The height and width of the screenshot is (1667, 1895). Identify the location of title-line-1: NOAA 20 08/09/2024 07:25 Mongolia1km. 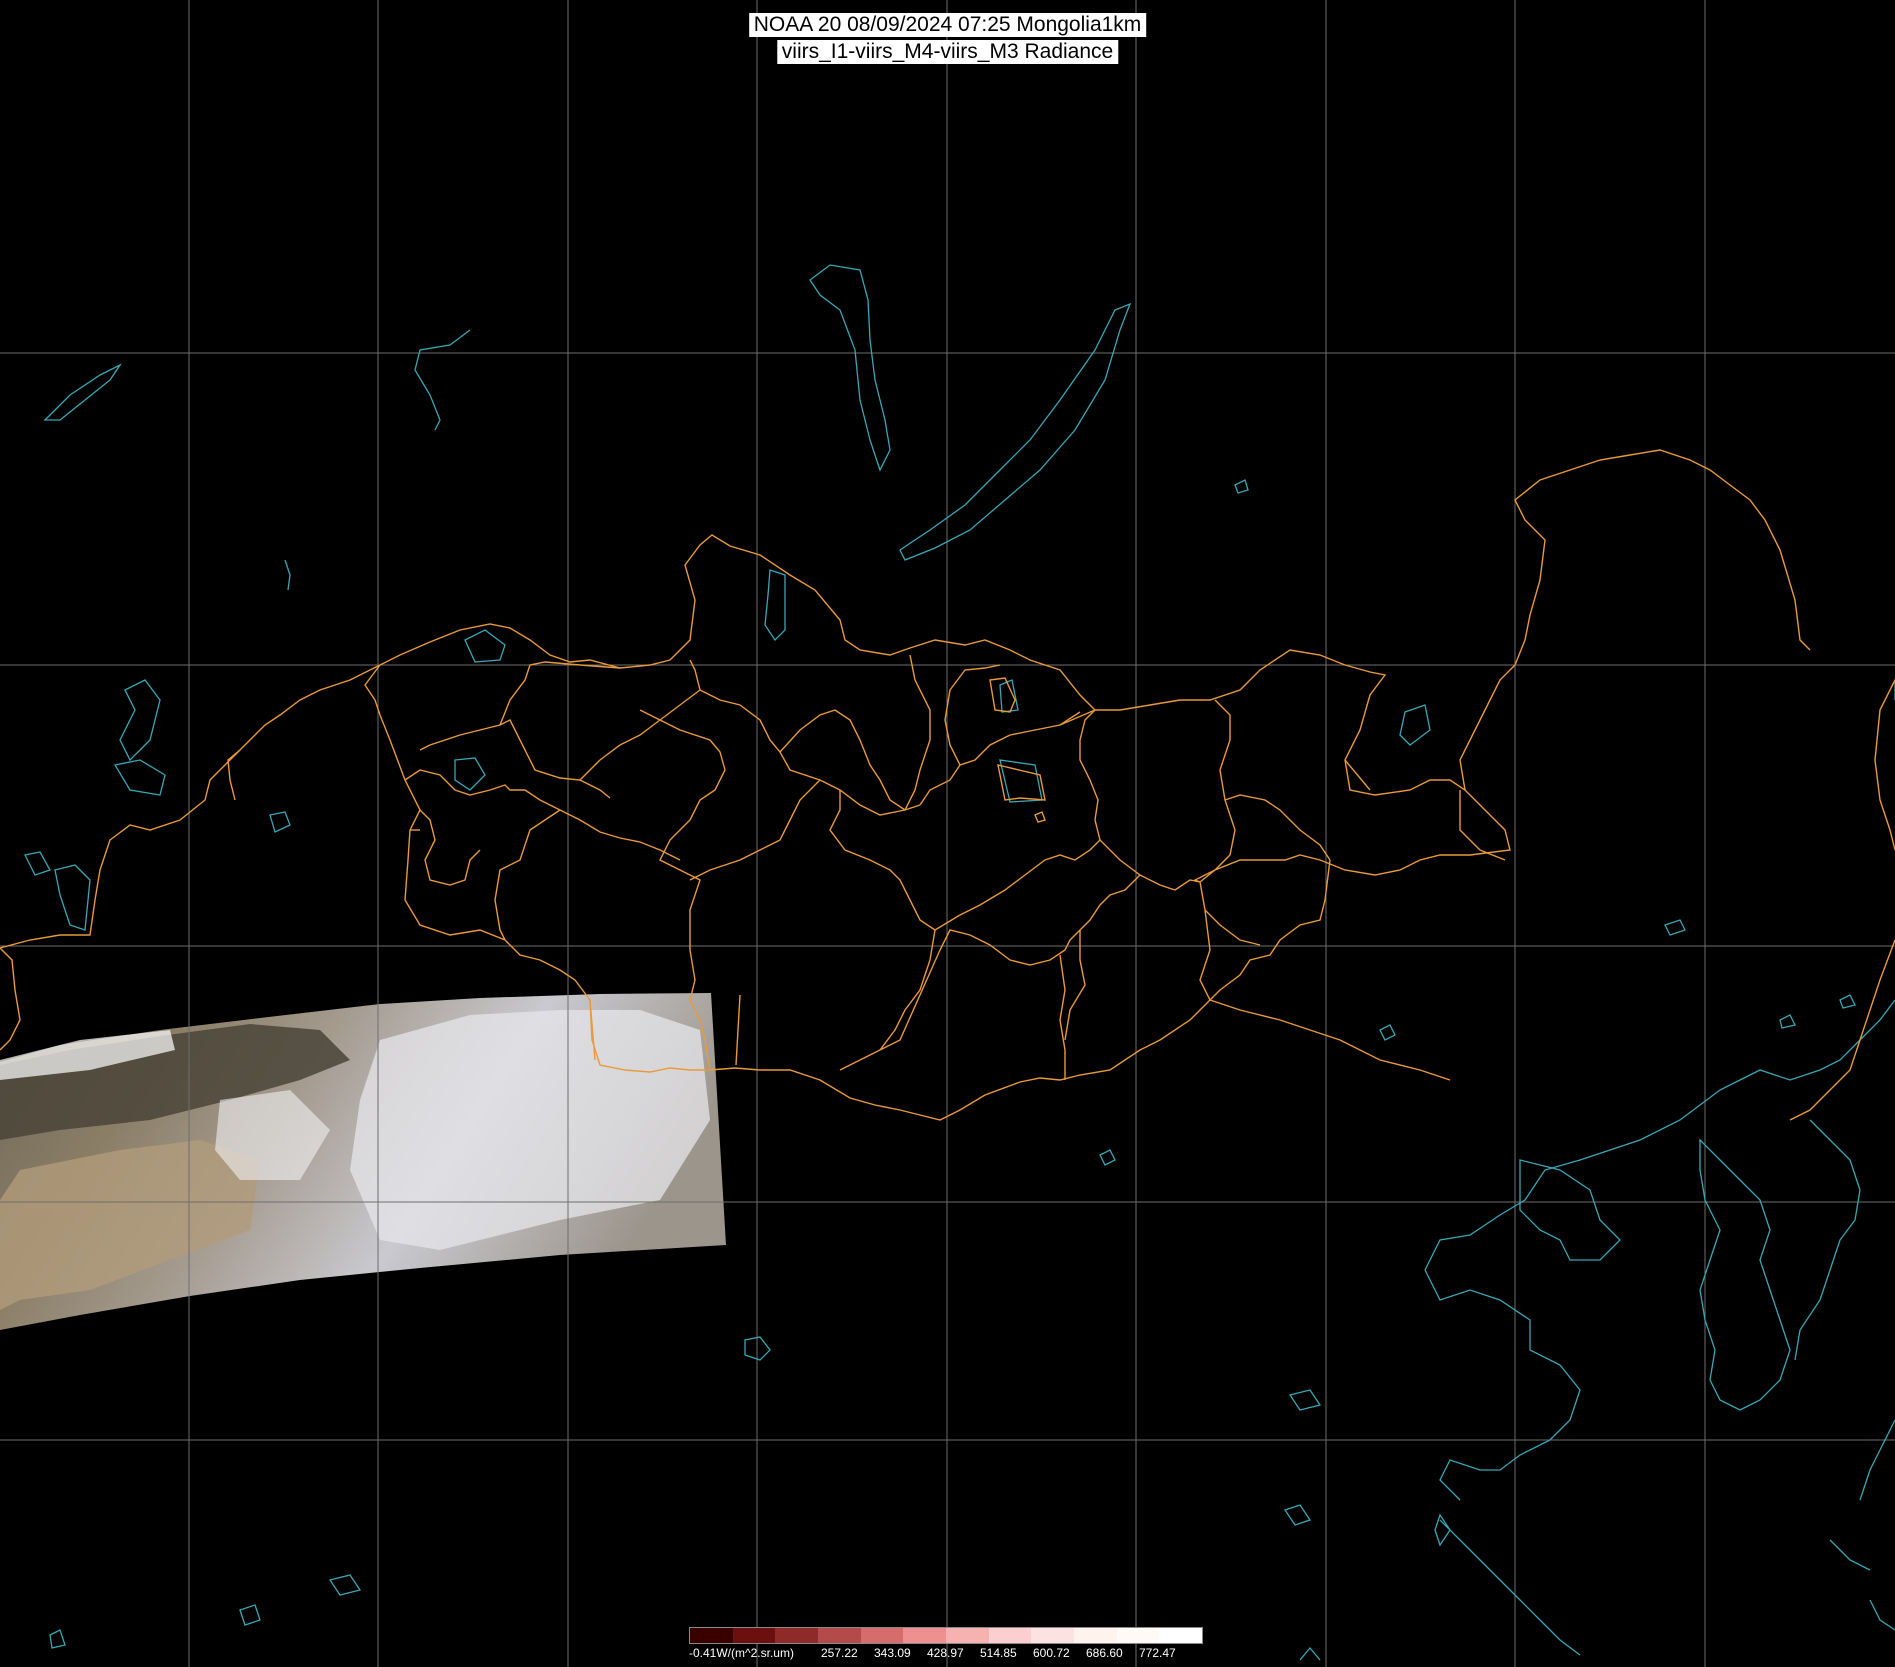
(947, 25).